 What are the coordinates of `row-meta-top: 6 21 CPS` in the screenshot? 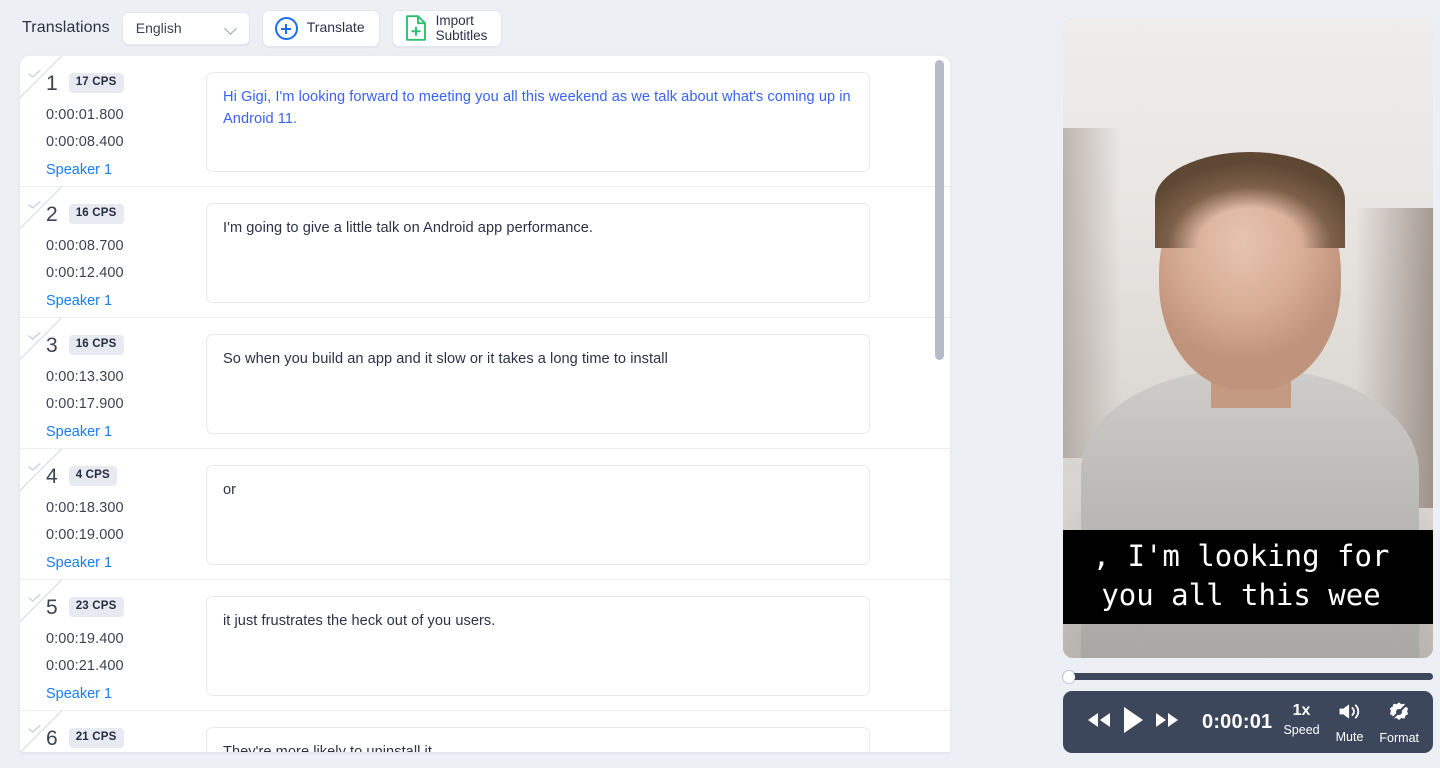 It's located at (121, 738).